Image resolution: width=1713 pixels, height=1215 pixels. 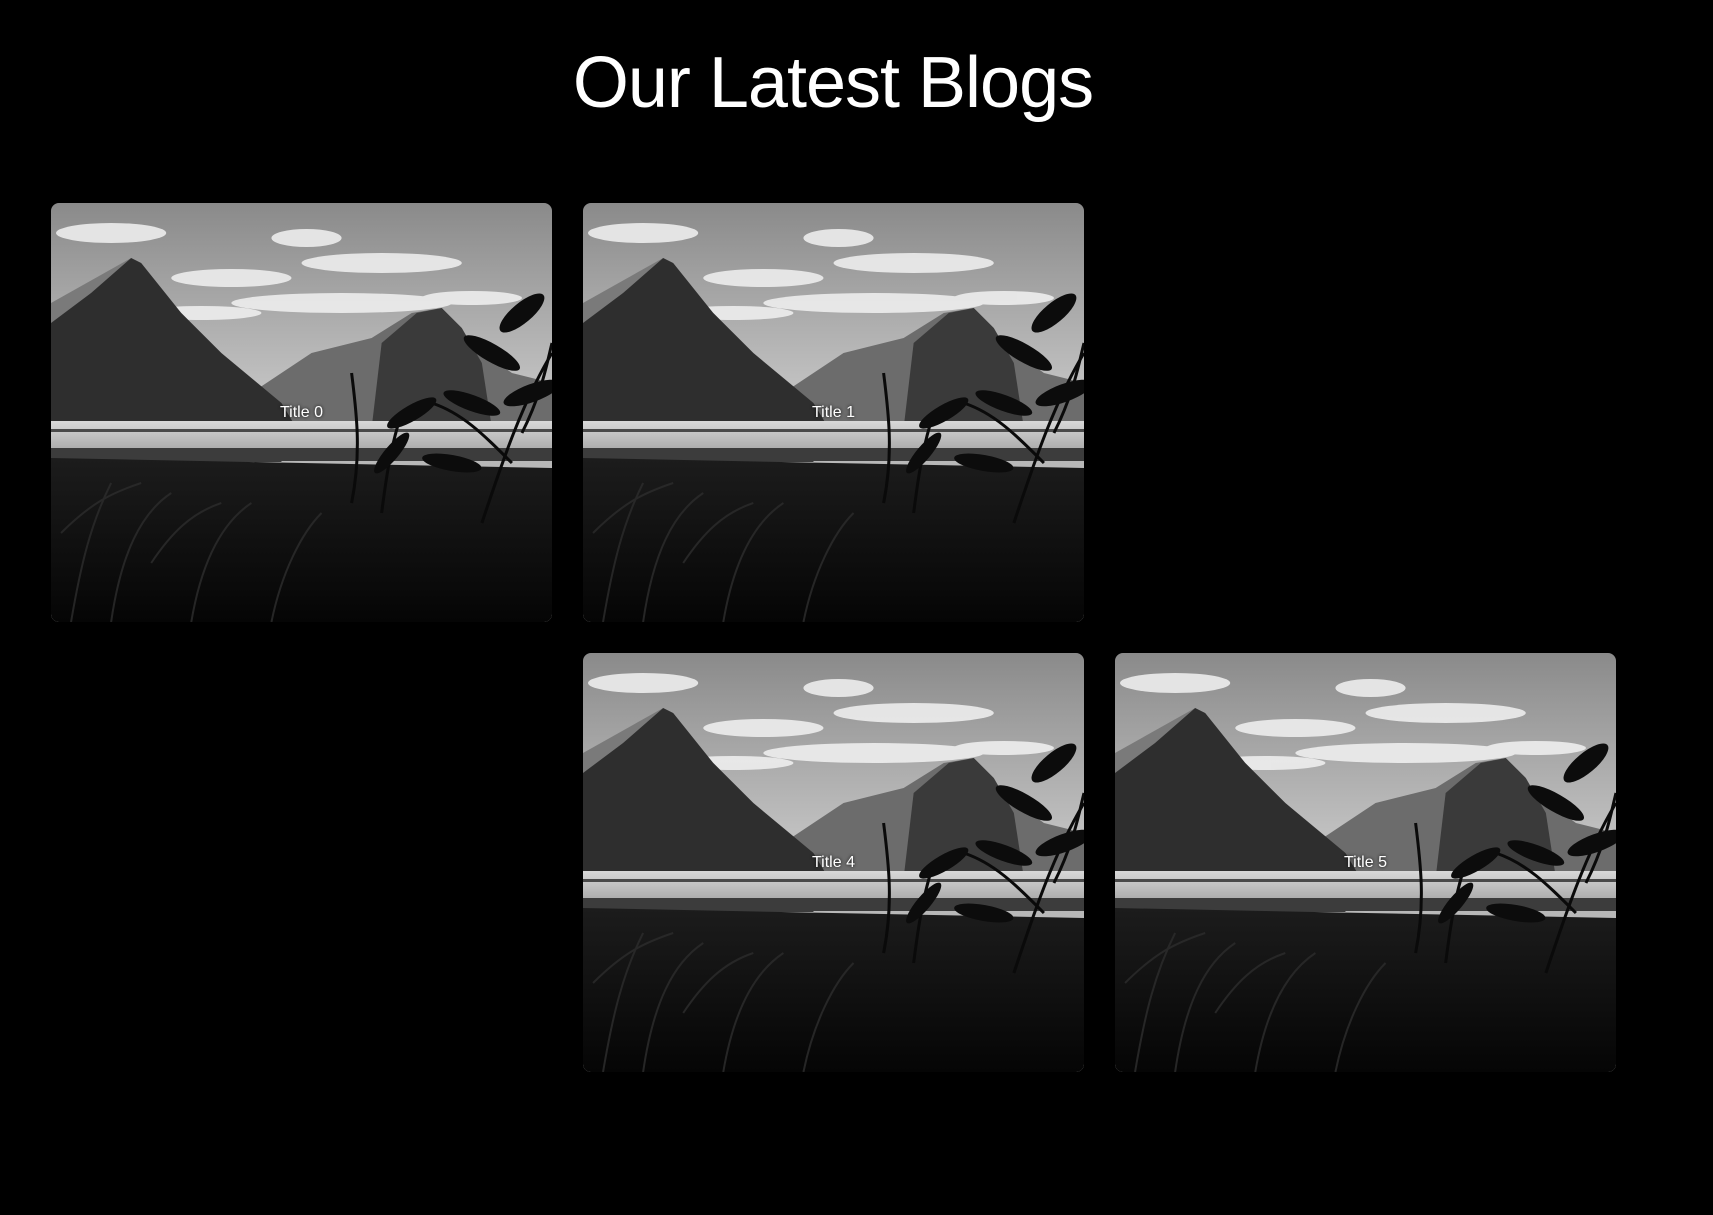 I want to click on blog-card: Title 1, so click(x=833, y=412).